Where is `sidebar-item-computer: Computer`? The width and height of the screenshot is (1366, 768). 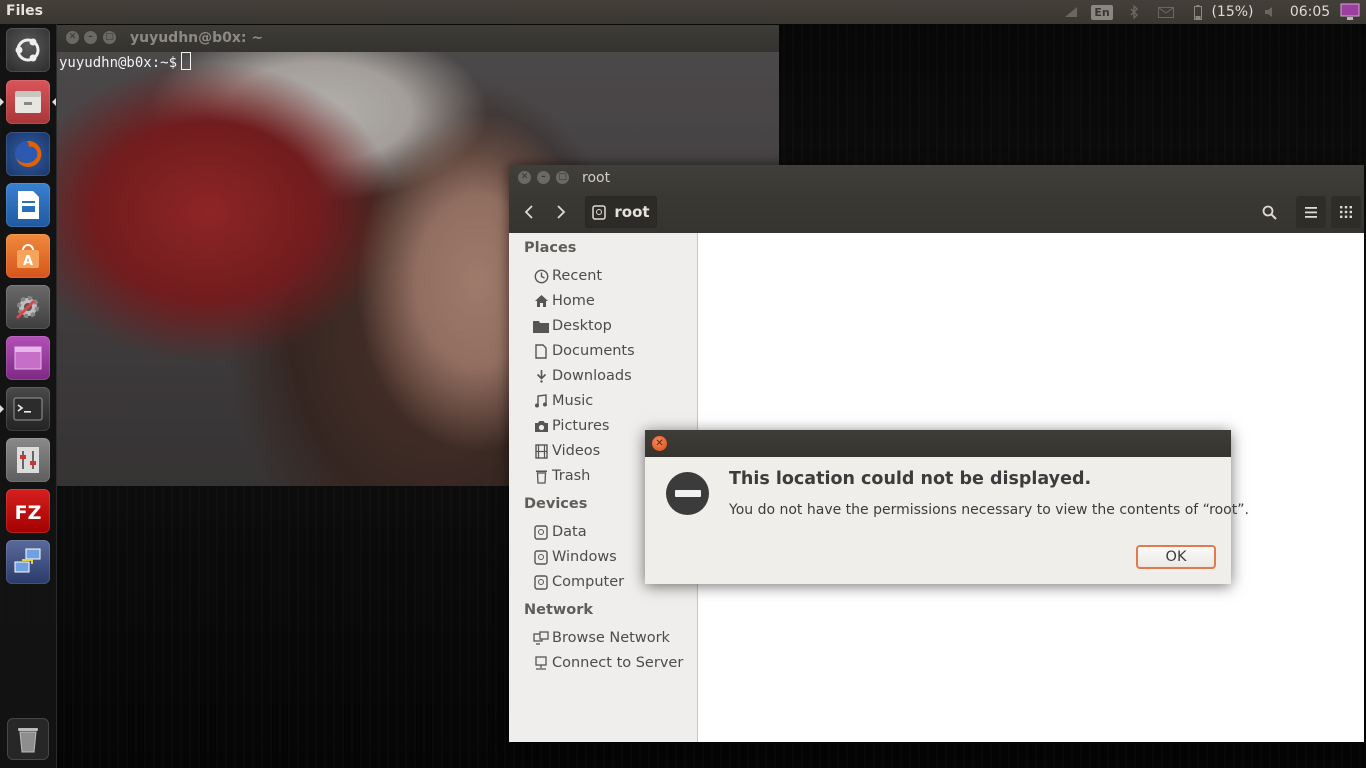
sidebar-item-computer: Computer is located at coordinates (578, 582).